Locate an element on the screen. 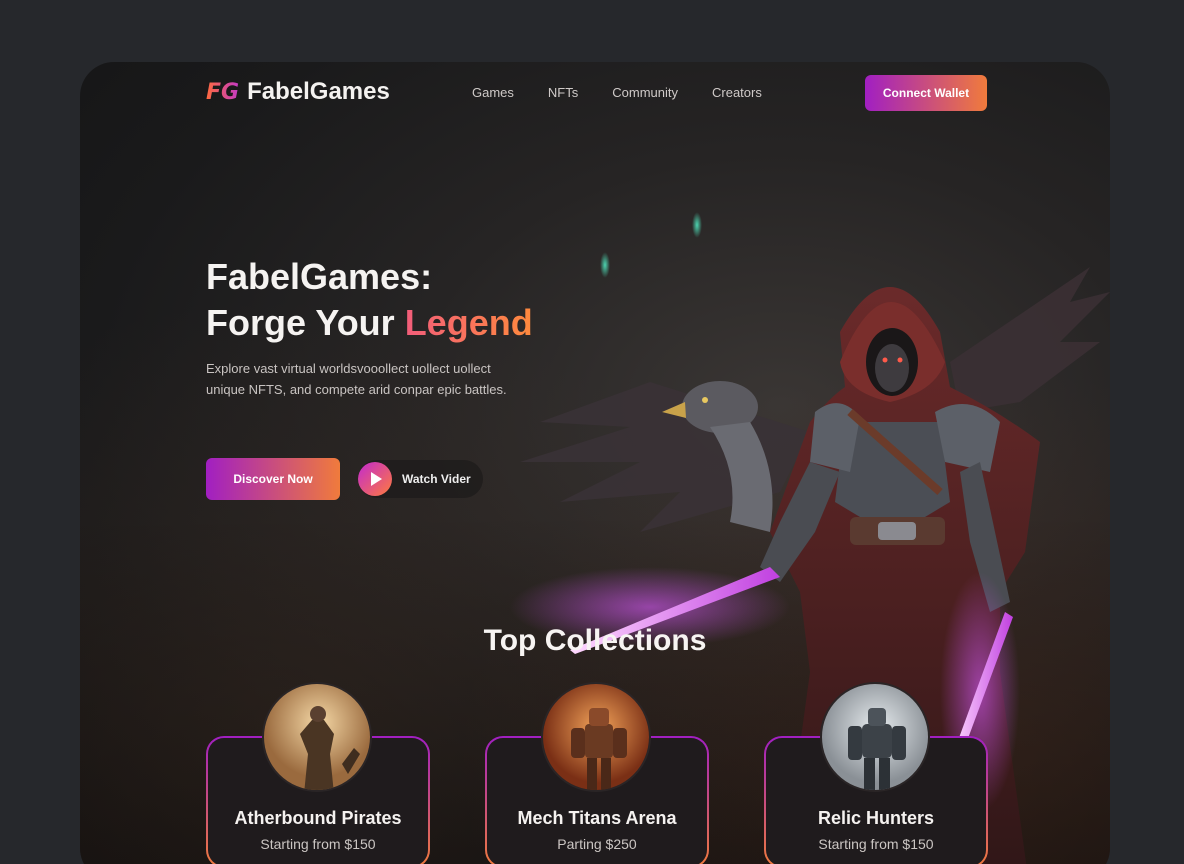 The height and width of the screenshot is (864, 1184). brand-logo: FG FabelGames is located at coordinates (298, 92).